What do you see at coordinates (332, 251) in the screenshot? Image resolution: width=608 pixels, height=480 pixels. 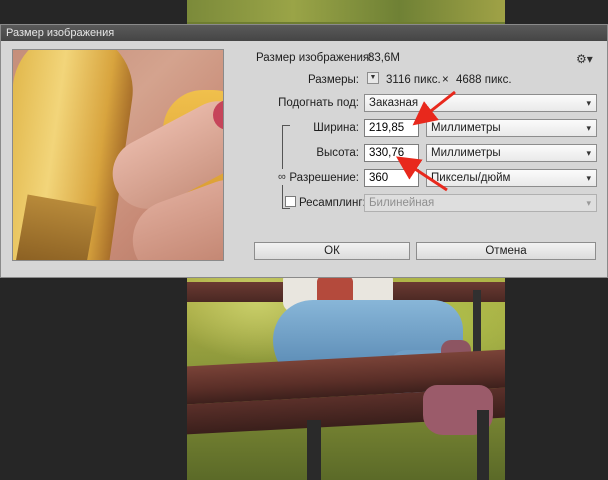 I see `ok-button: ОК` at bounding box center [332, 251].